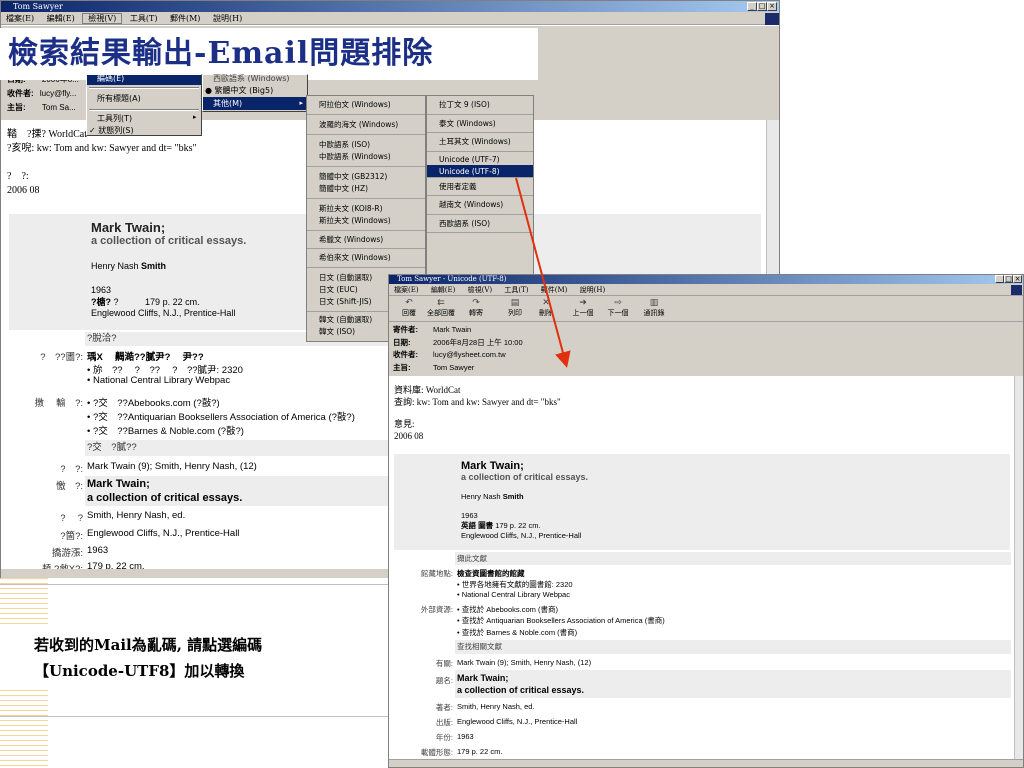 The height and width of the screenshot is (768, 1024). Describe the element at coordinates (24, 602) in the screenshot. I see `decorative-hatch-top` at that location.